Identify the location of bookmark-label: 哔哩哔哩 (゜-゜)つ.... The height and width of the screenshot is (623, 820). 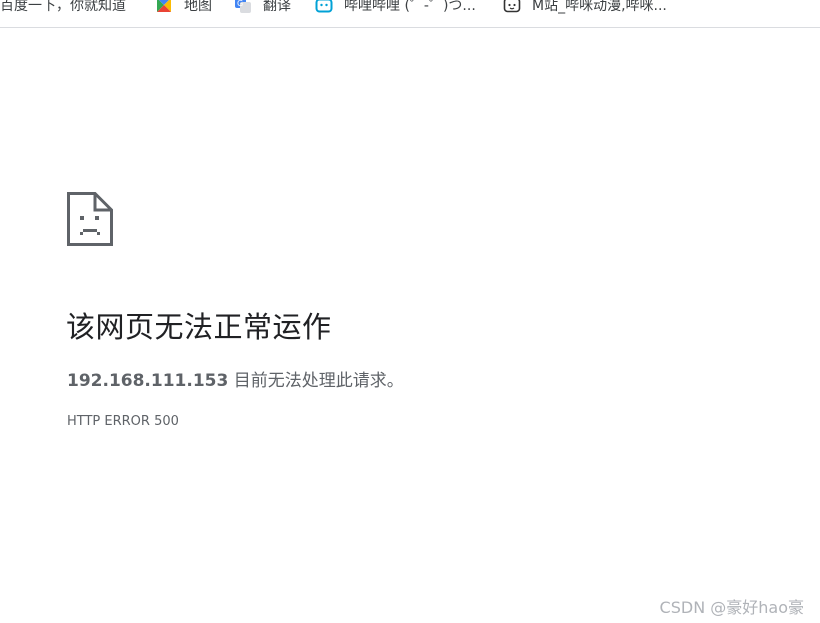
(410, 7).